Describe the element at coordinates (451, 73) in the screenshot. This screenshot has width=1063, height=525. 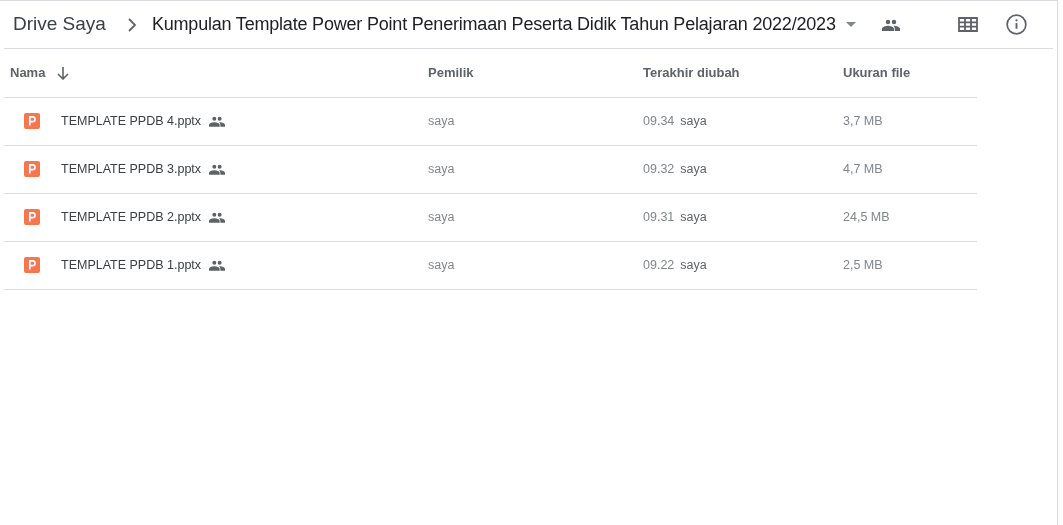
I see `column-header: Pemilik` at that location.